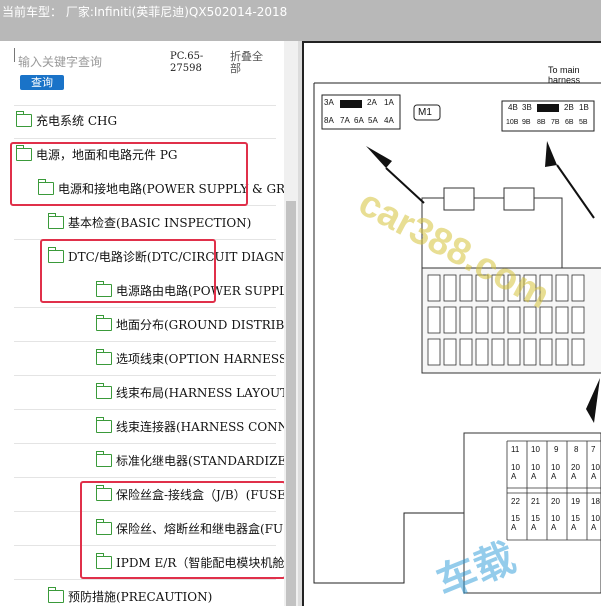 This screenshot has height=606, width=601. What do you see at coordinates (300, 20) in the screenshot?
I see `title-bar: 当前车型： 厂家:Infiniti(英菲尼迪)QX502014-2018` at bounding box center [300, 20].